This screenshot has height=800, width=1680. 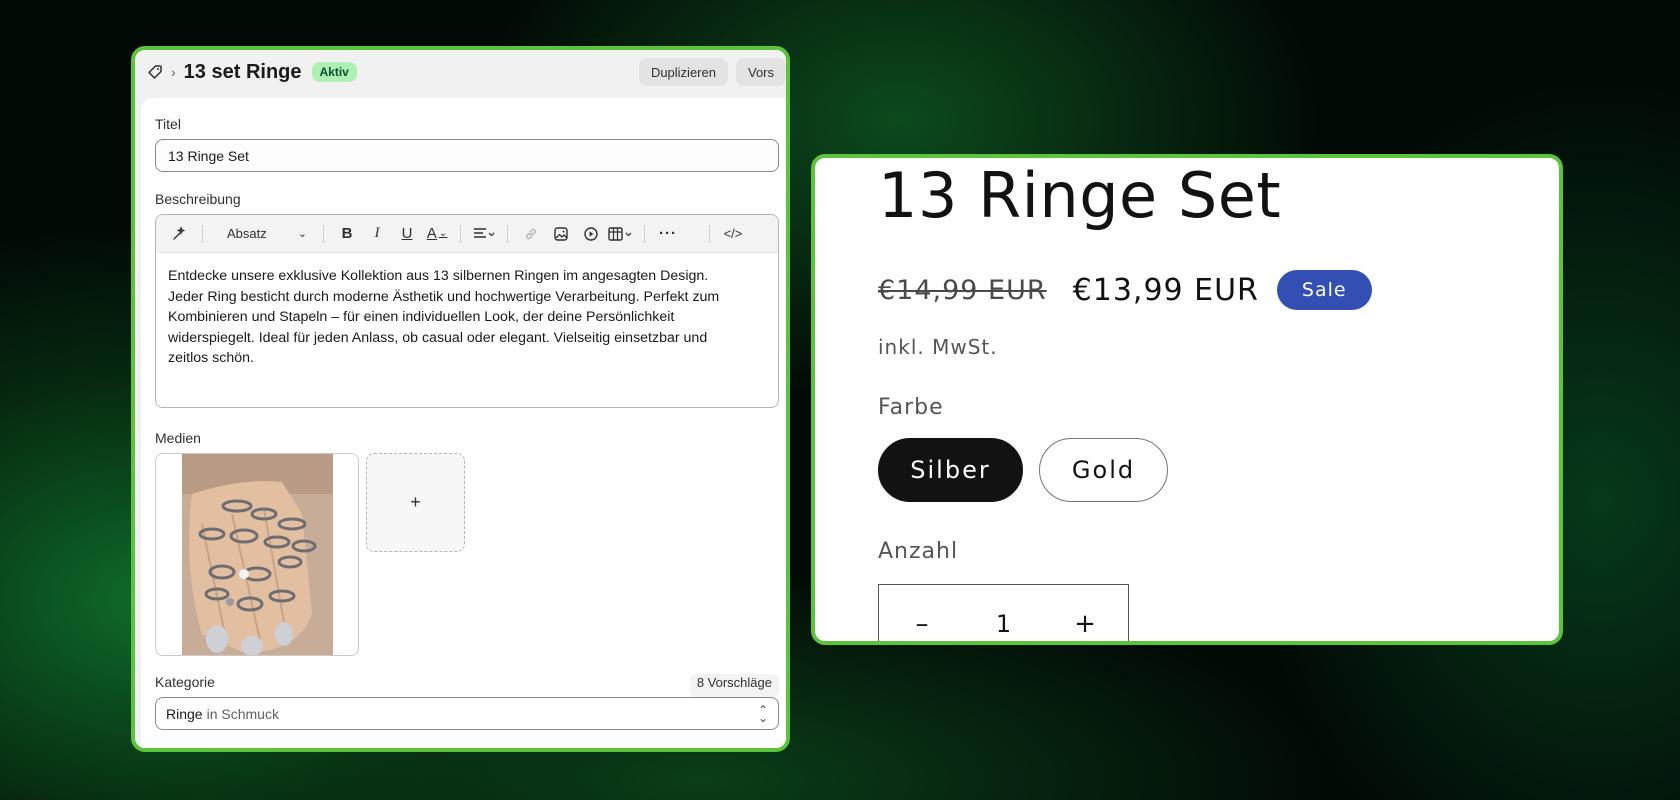 What do you see at coordinates (460, 72) in the screenshot?
I see `admin-header: › 13 set Ringe Aktiv Duplizieren Vors` at bounding box center [460, 72].